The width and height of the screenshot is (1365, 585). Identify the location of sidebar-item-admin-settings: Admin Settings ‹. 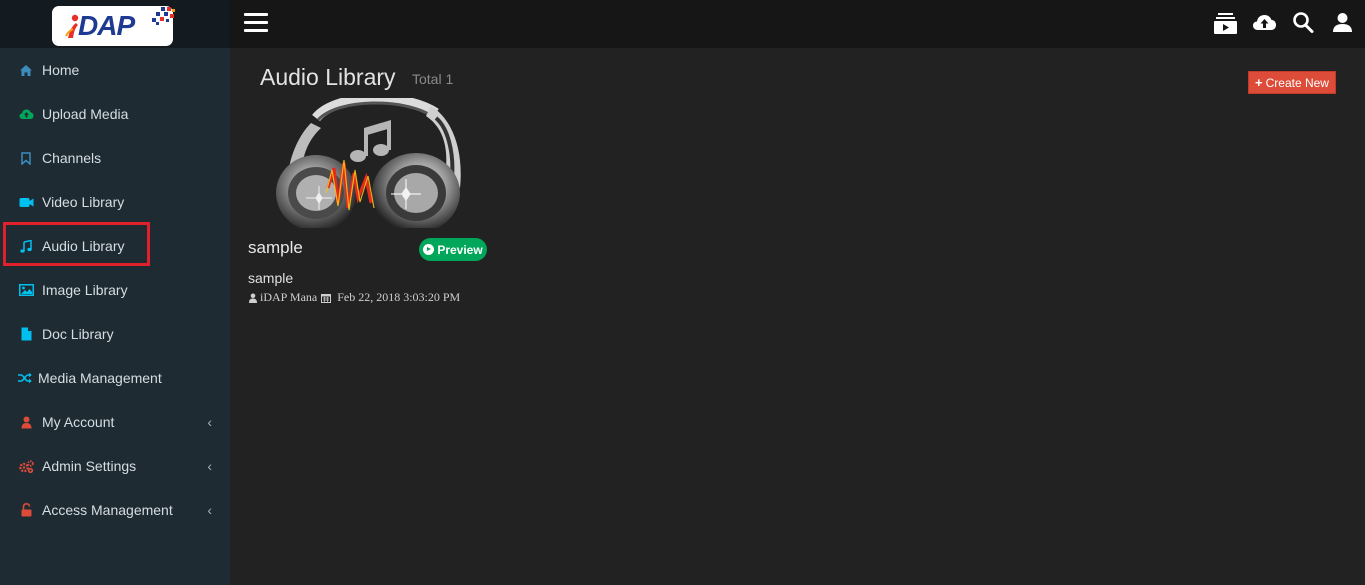
(115, 466).